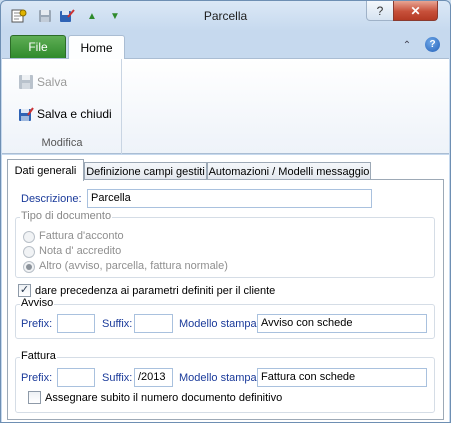 The image size is (451, 423). What do you see at coordinates (37, 303) in the screenshot?
I see `avviso-title: Avviso` at bounding box center [37, 303].